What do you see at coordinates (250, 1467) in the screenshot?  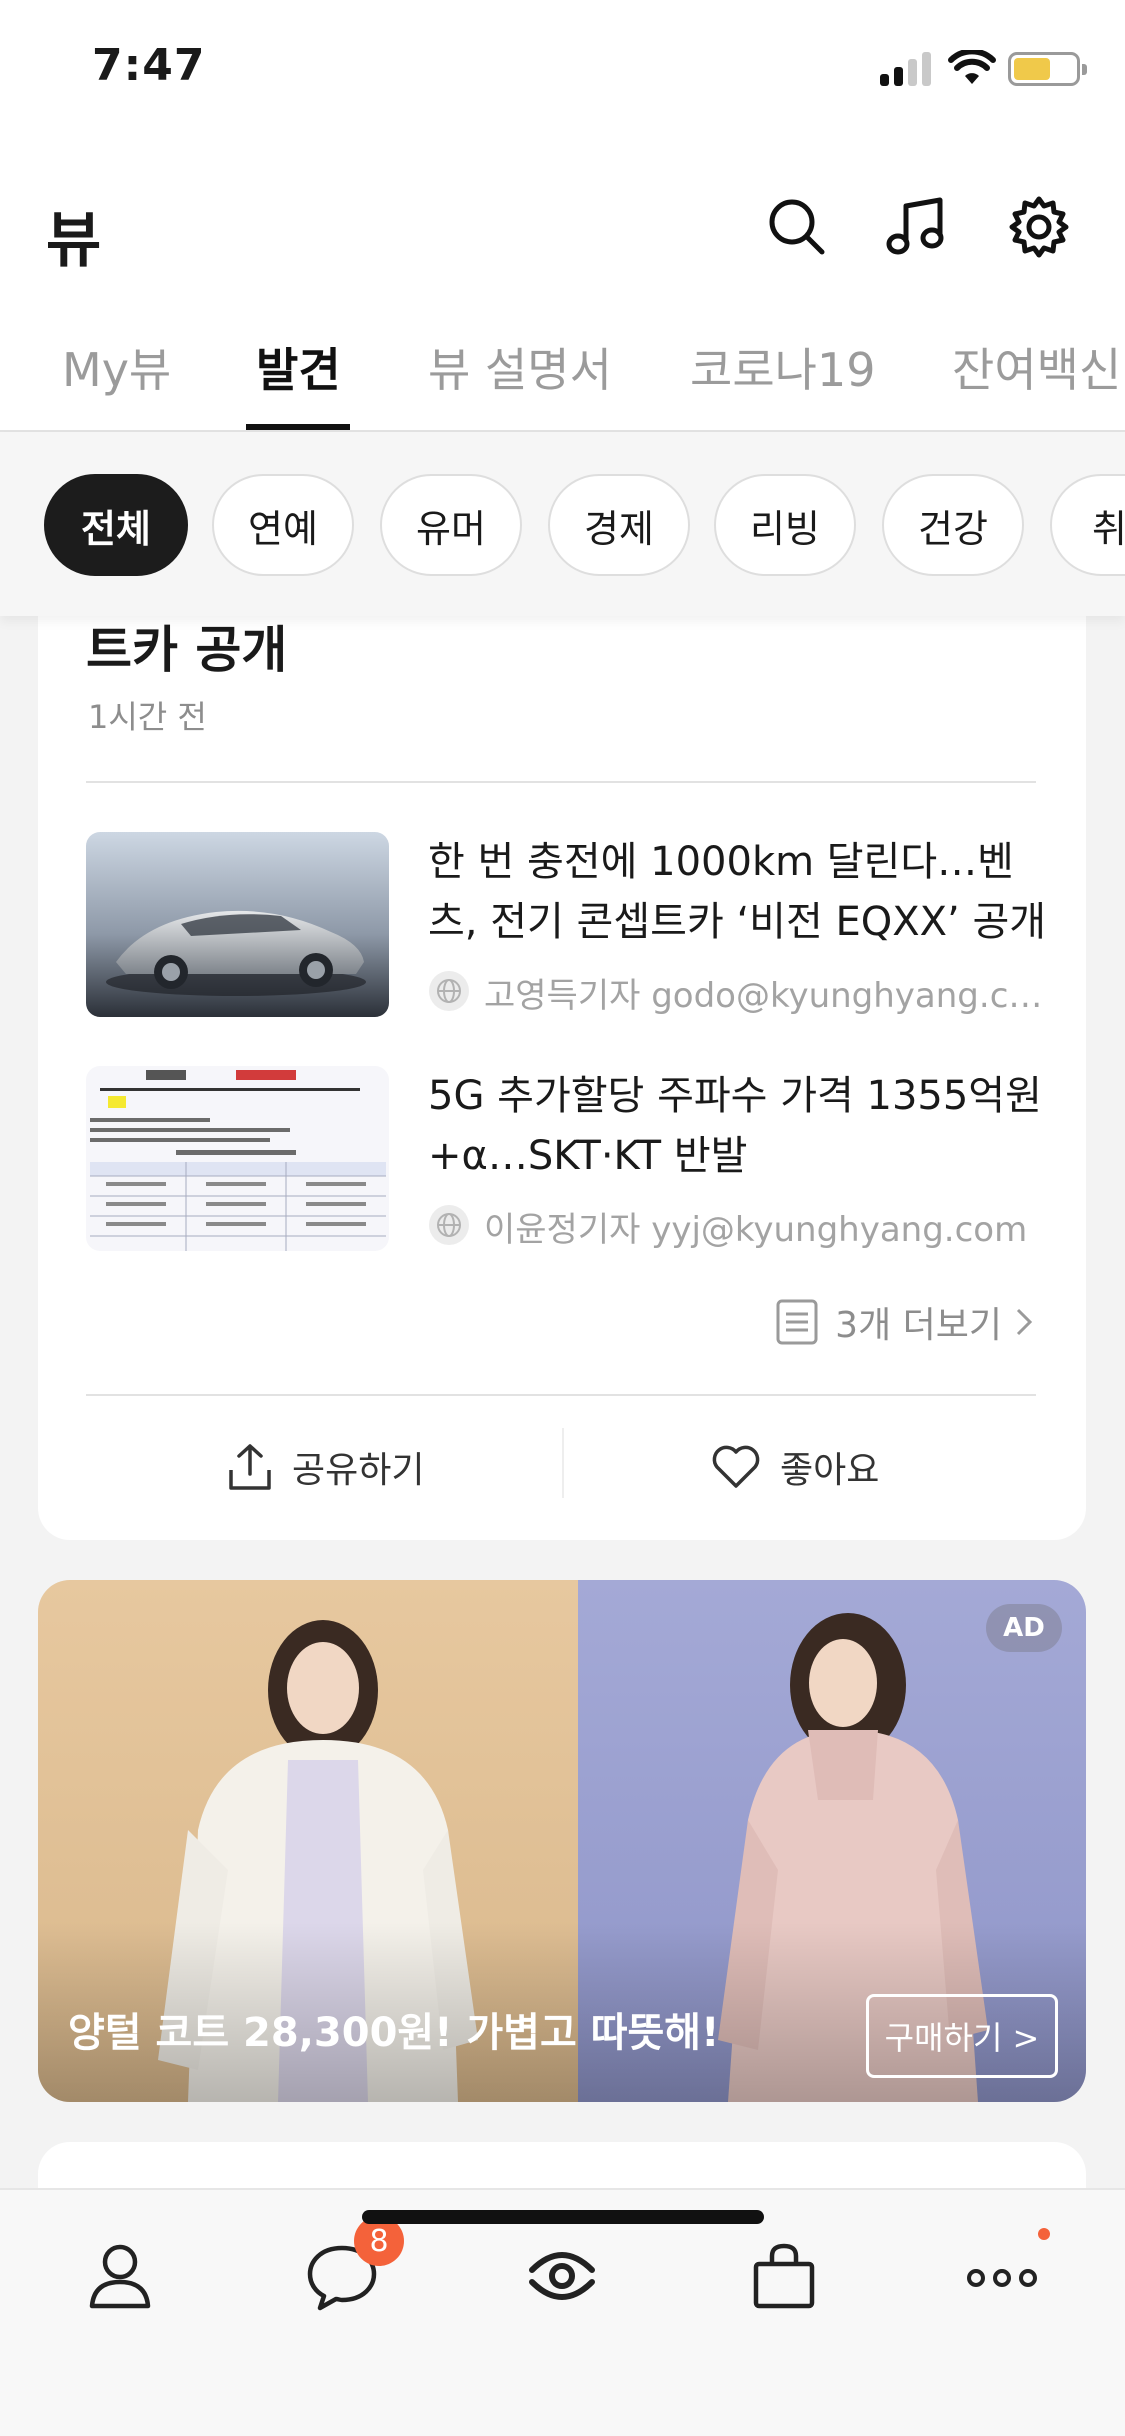 I see `share-icon` at bounding box center [250, 1467].